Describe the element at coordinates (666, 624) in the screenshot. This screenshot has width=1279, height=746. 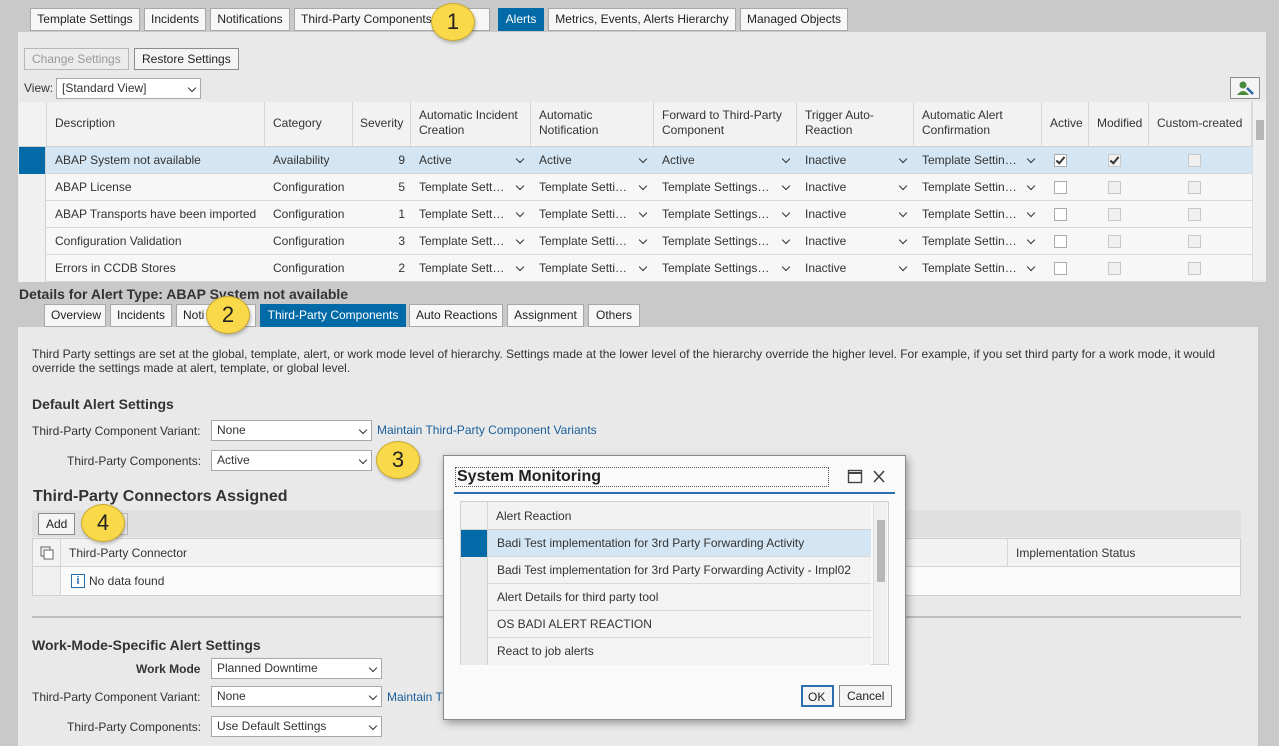
I see `list-item: OS BADI ALERT REACTION` at that location.